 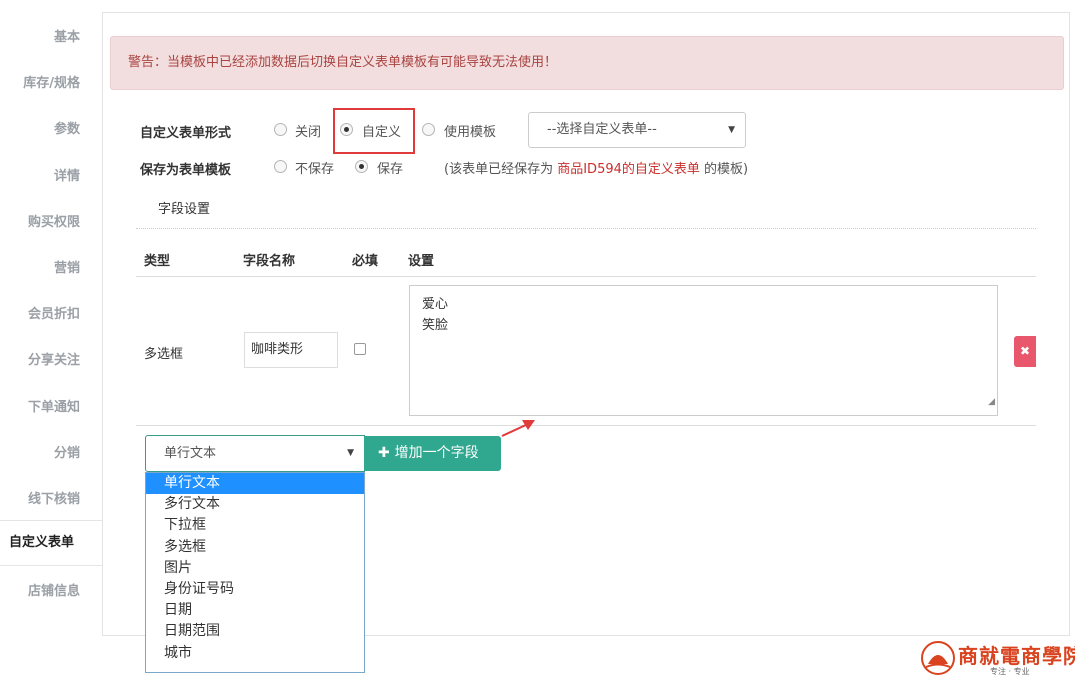 What do you see at coordinates (628, 169) in the screenshot?
I see `saved-template-link: 商品ID594的自定义表单` at bounding box center [628, 169].